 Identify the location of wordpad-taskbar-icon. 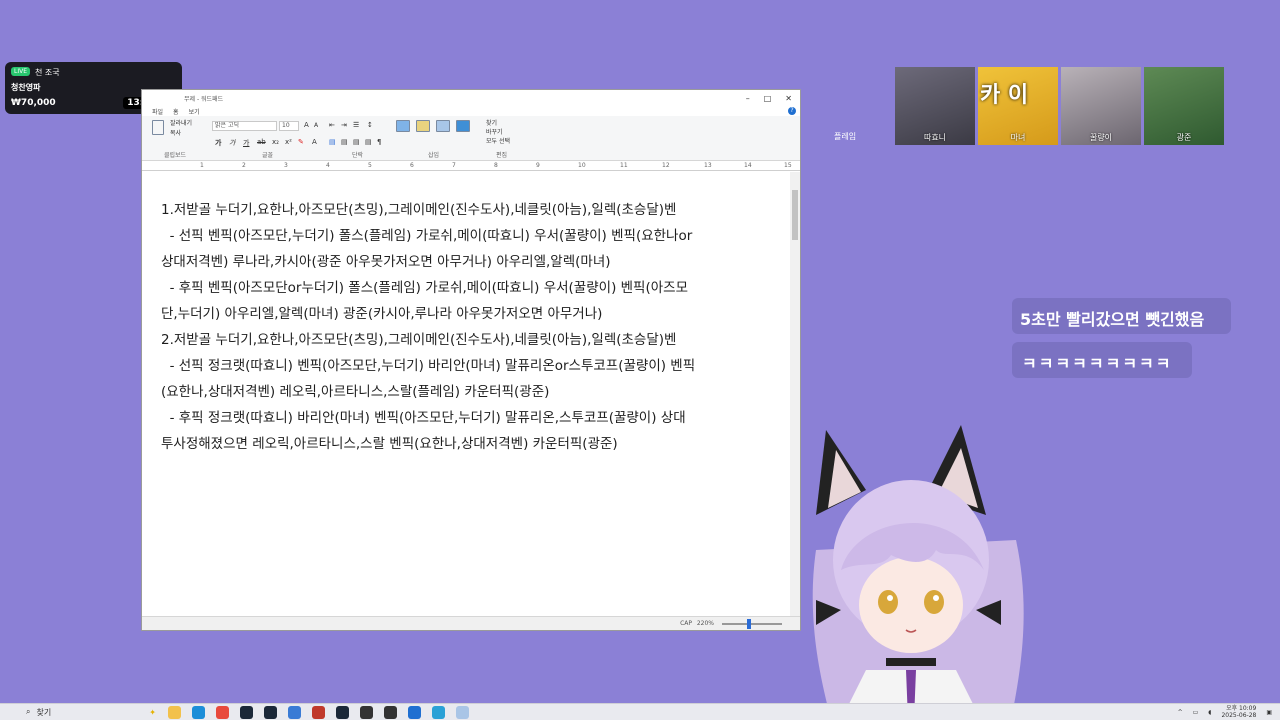
(462, 712).